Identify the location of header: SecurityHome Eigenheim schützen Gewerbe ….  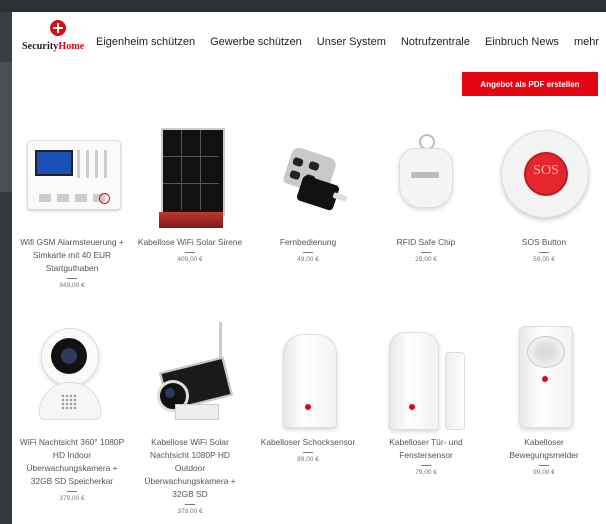
(309, 42).